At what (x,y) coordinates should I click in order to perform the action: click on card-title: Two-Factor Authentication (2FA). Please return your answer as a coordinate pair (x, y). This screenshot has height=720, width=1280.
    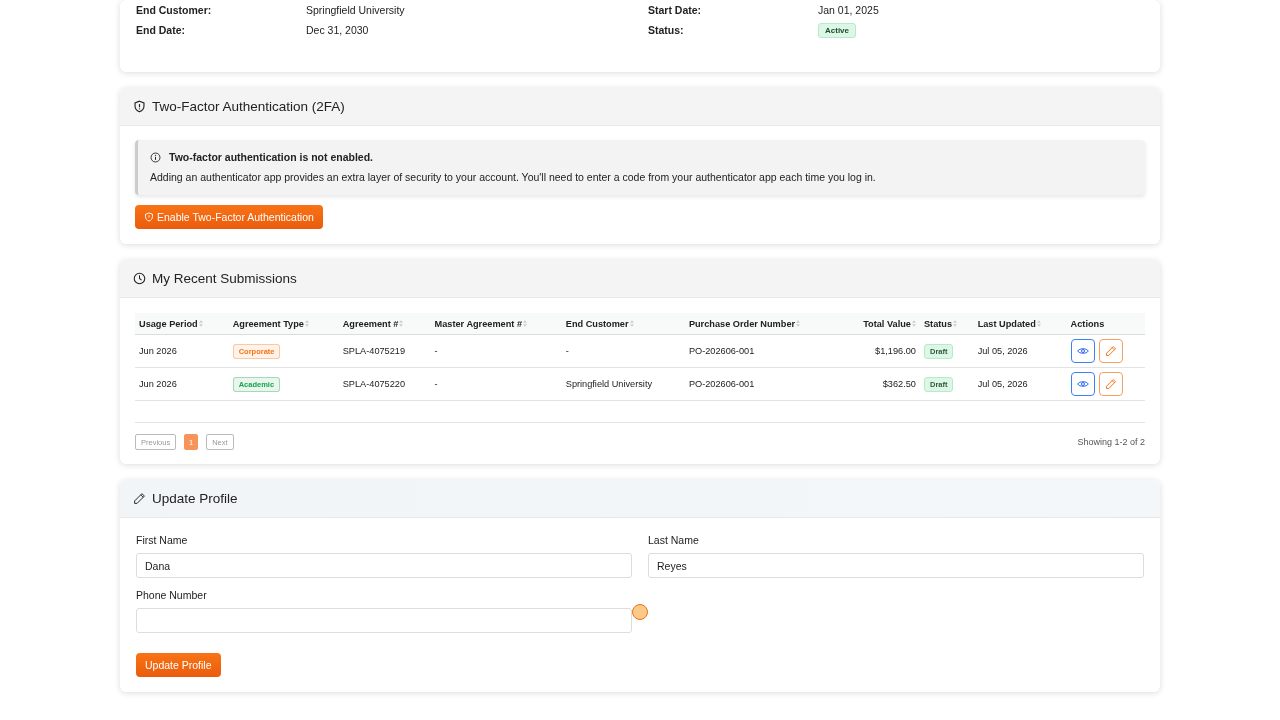
    Looking at the image, I should click on (248, 106).